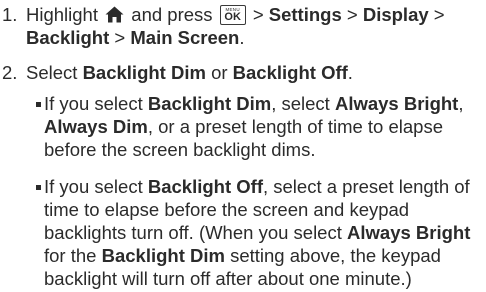  What do you see at coordinates (219, 72) in the screenshot?
I see `step-text-part: or` at bounding box center [219, 72].